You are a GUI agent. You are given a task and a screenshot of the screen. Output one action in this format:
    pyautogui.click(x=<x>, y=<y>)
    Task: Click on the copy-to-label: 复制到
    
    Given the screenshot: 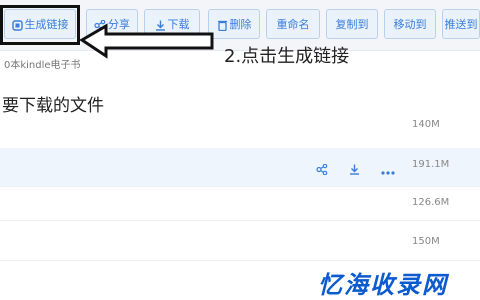 What is the action you would take?
    pyautogui.click(x=352, y=24)
    